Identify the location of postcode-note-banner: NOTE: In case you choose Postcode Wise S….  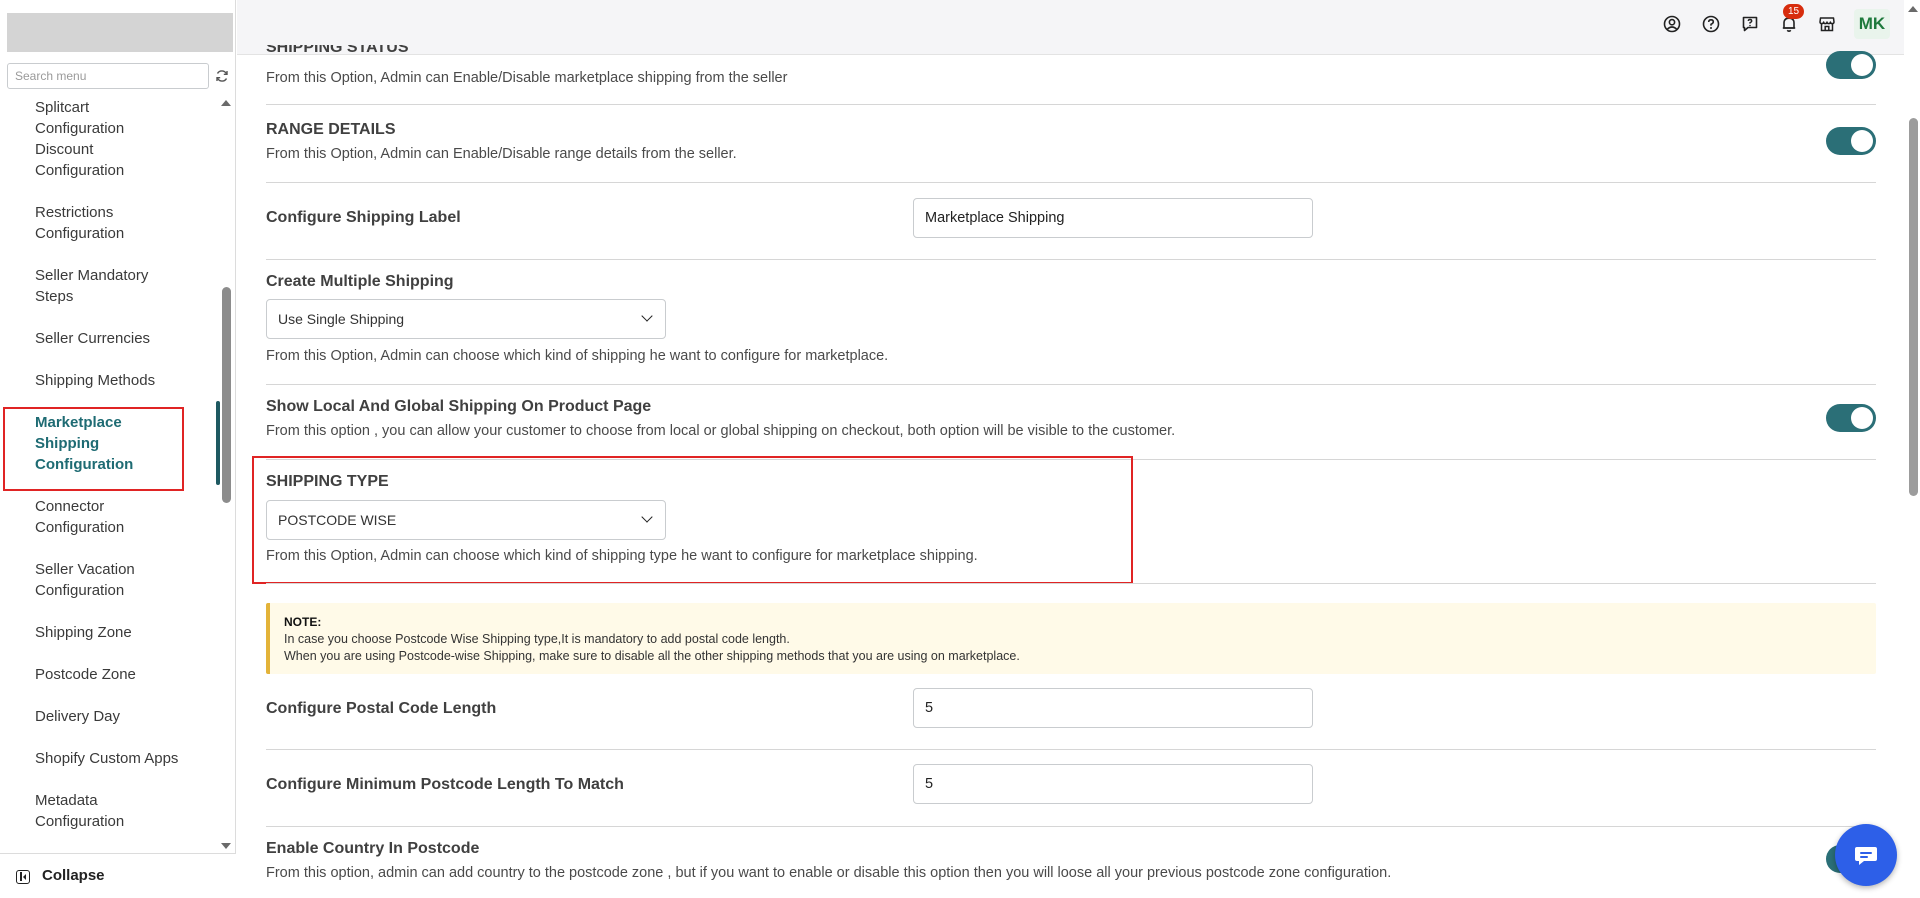
(1071, 638).